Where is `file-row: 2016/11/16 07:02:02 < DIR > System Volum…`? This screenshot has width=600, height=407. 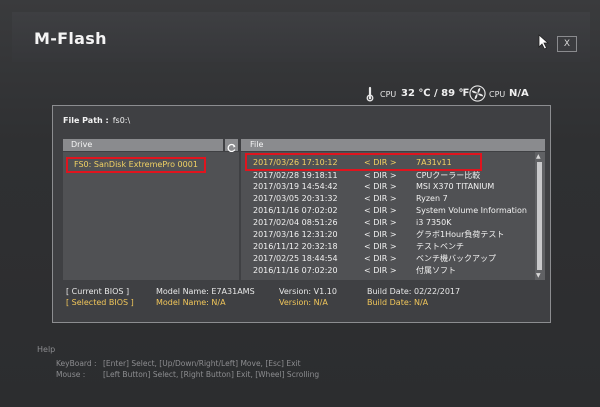
file-row: 2016/11/16 07:02:02 < DIR > System Volum… is located at coordinates (390, 211).